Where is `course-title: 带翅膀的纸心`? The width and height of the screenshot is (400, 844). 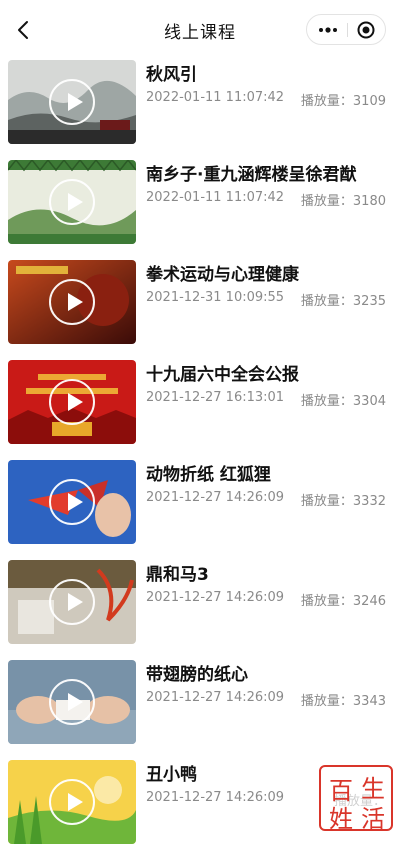 course-title: 带翅膀的纸心 is located at coordinates (197, 672).